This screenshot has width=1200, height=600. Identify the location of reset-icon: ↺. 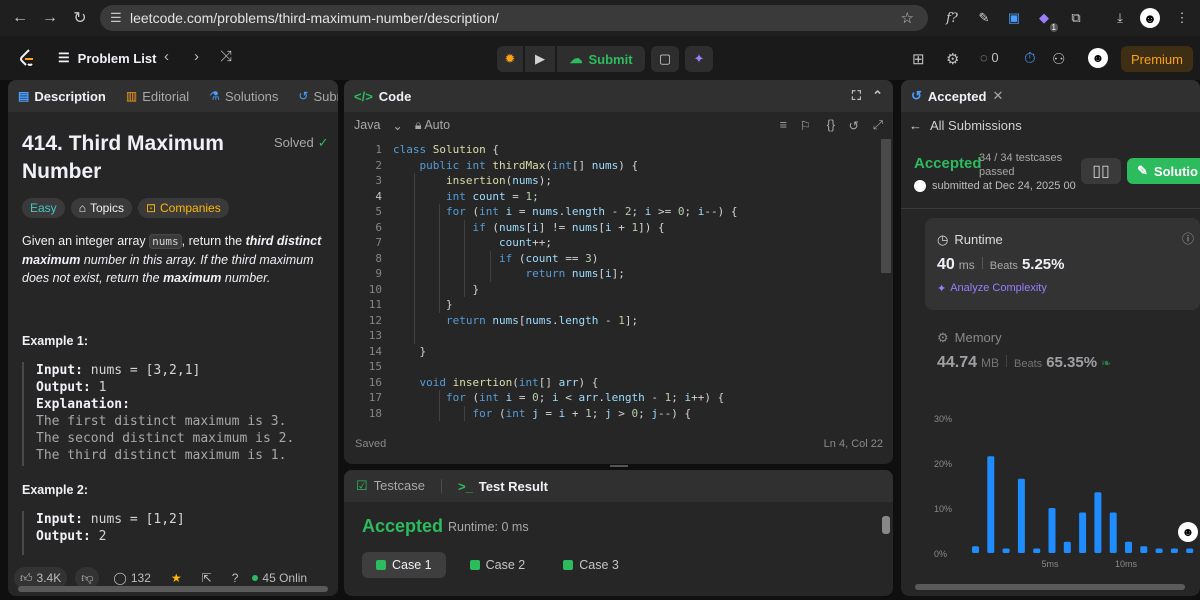
(854, 125).